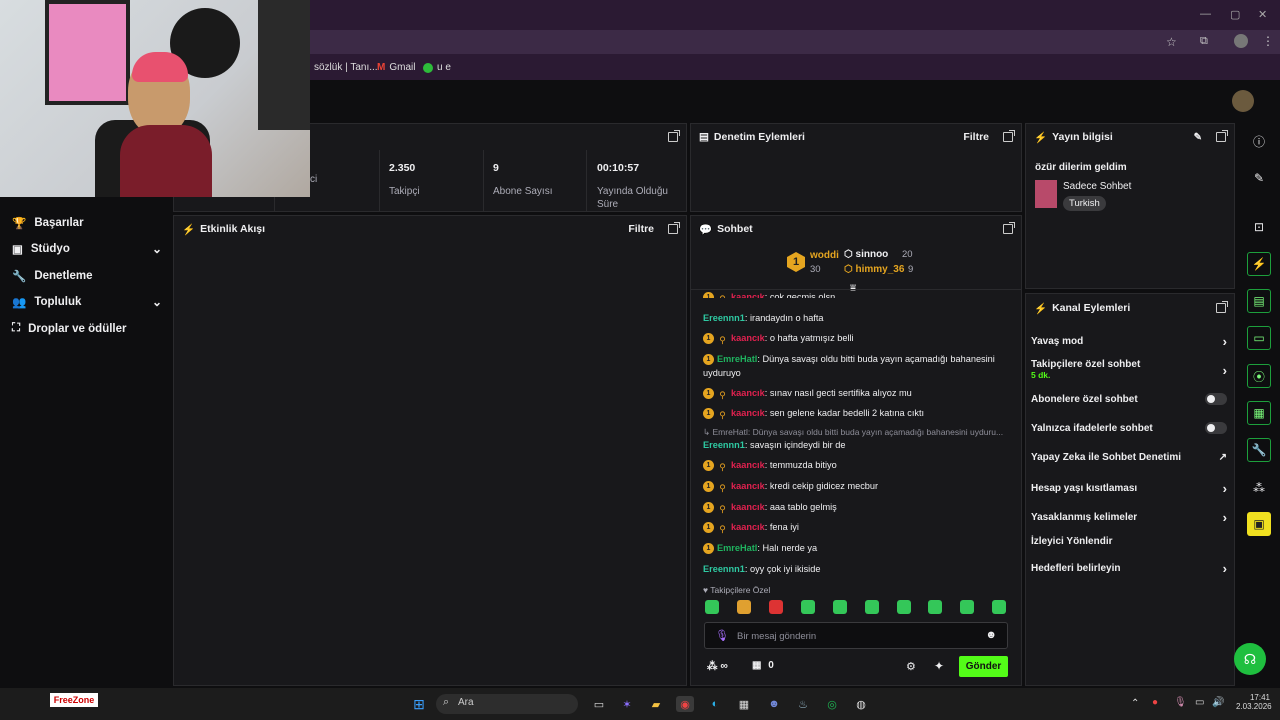 This screenshot has width=1280, height=720. I want to click on freezone-logo: FreeZone, so click(74, 700).